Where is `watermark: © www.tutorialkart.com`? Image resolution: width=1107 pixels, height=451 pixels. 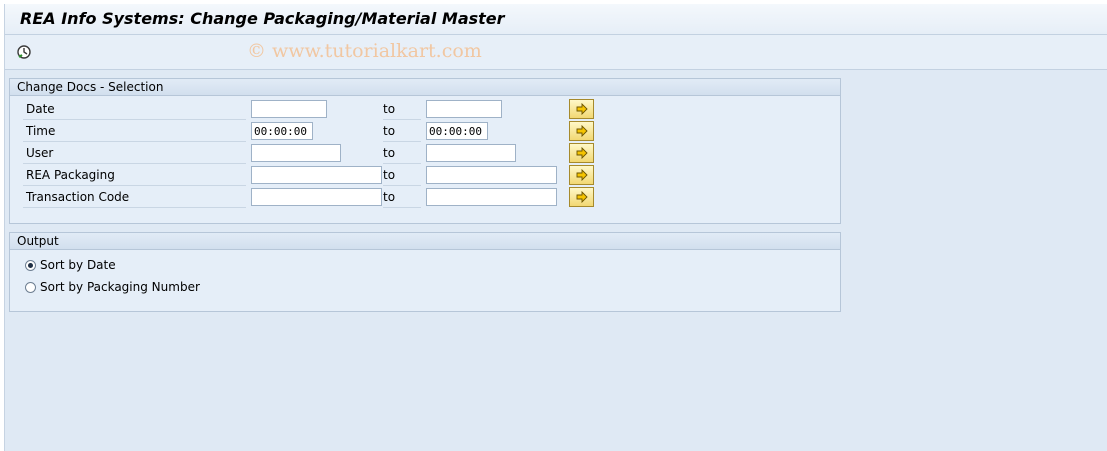
watermark: © www.tutorialkart.com is located at coordinates (364, 51).